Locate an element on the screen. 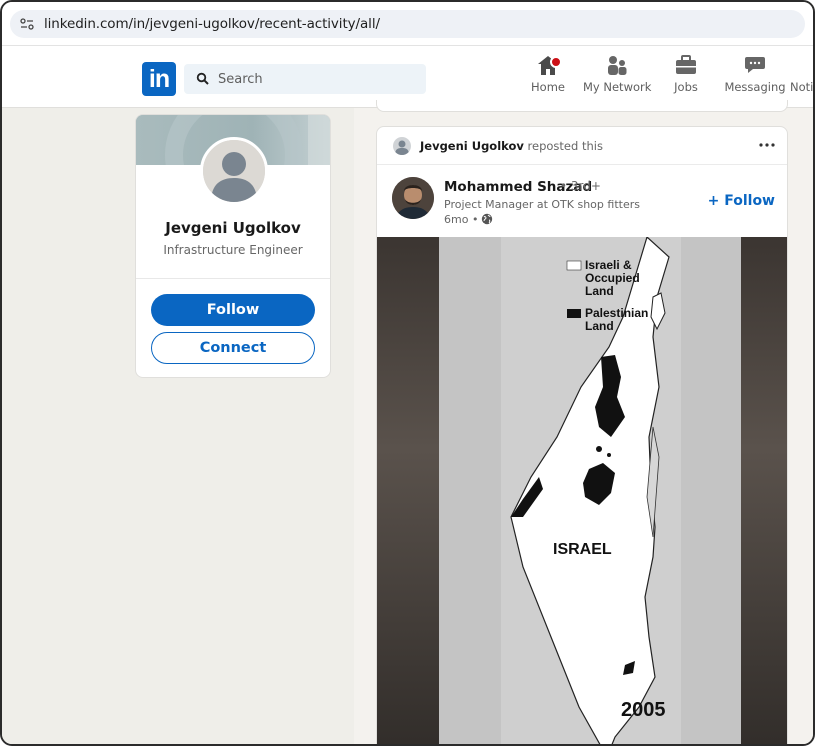  nav-home: Home is located at coordinates (548, 80).